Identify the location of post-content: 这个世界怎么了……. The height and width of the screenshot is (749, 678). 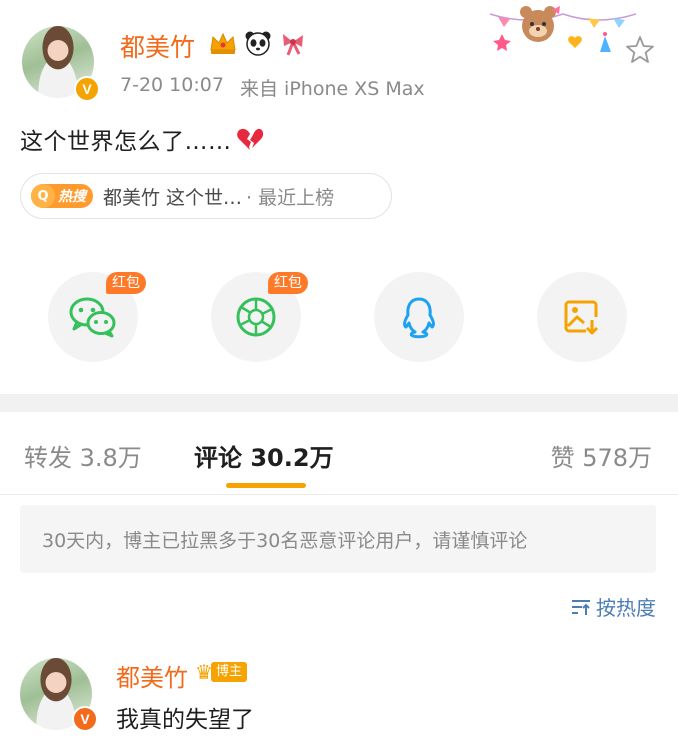
(142, 139).